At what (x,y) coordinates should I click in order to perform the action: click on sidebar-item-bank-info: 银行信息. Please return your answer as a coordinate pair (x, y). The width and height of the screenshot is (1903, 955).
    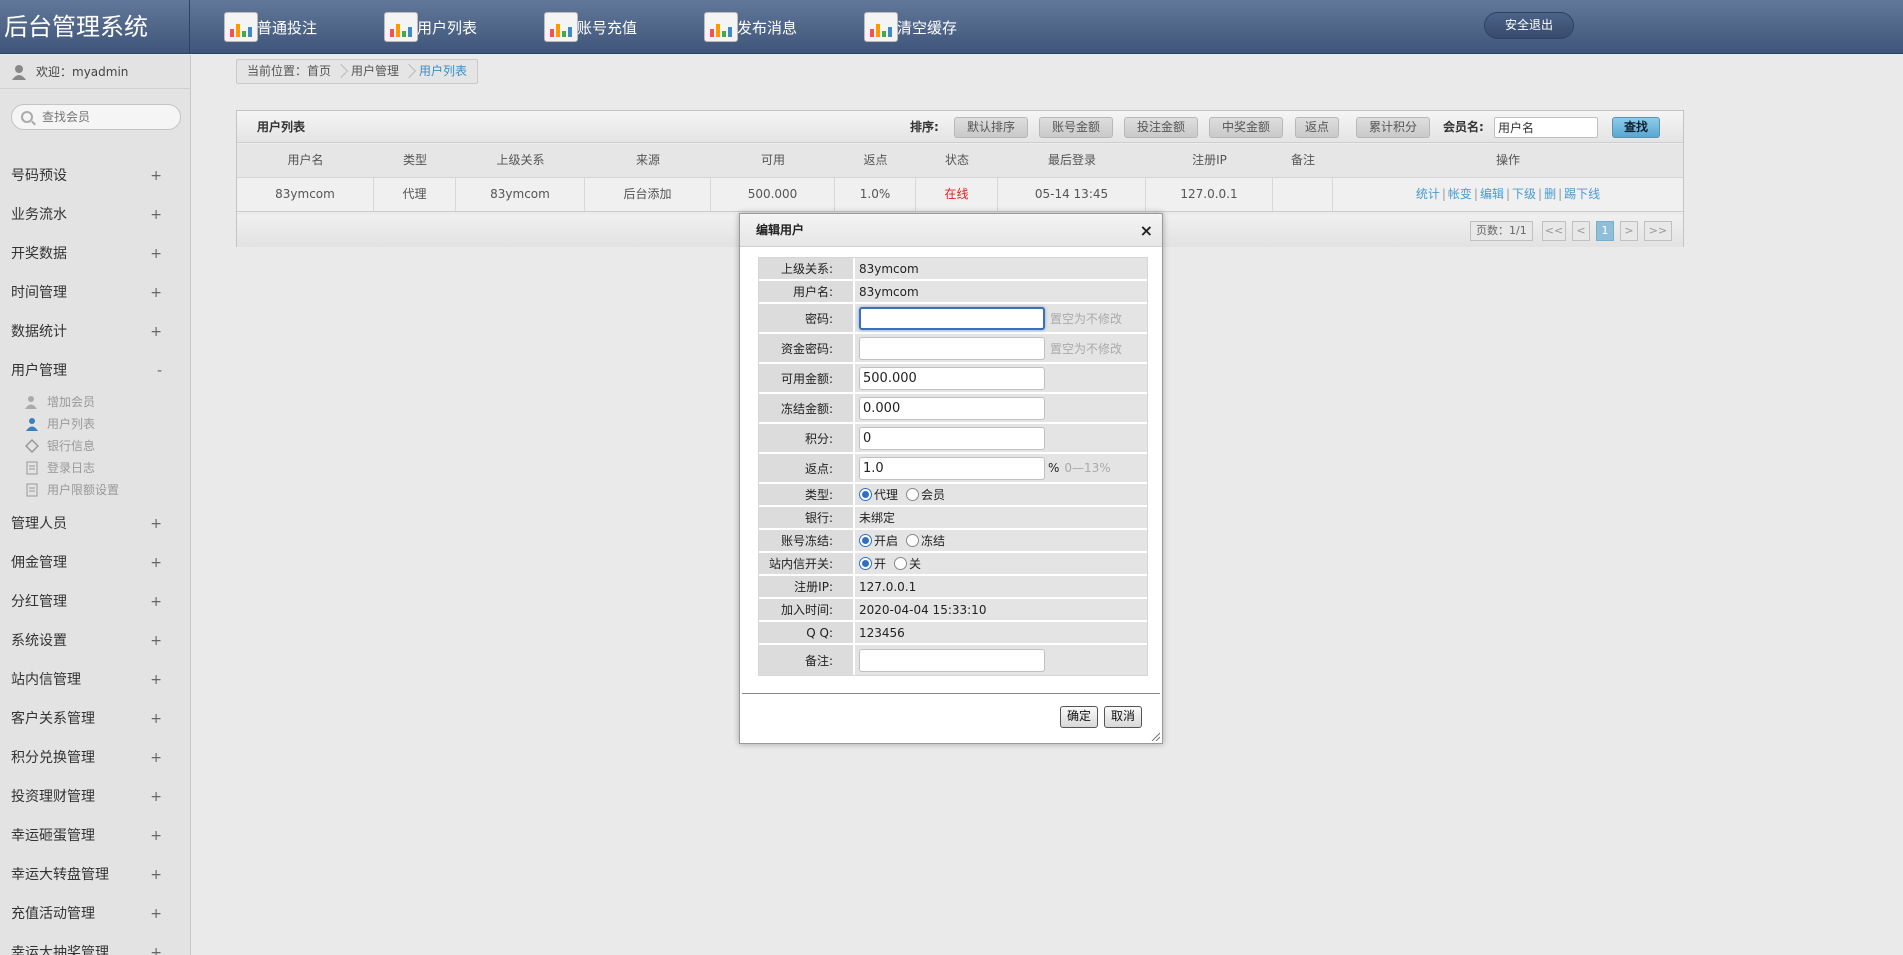
    Looking at the image, I should click on (95, 446).